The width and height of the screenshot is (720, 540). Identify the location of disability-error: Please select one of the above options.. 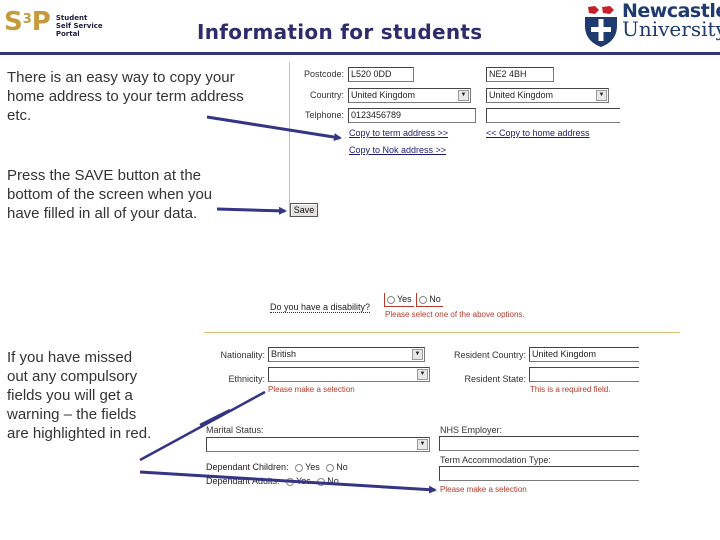
(455, 314).